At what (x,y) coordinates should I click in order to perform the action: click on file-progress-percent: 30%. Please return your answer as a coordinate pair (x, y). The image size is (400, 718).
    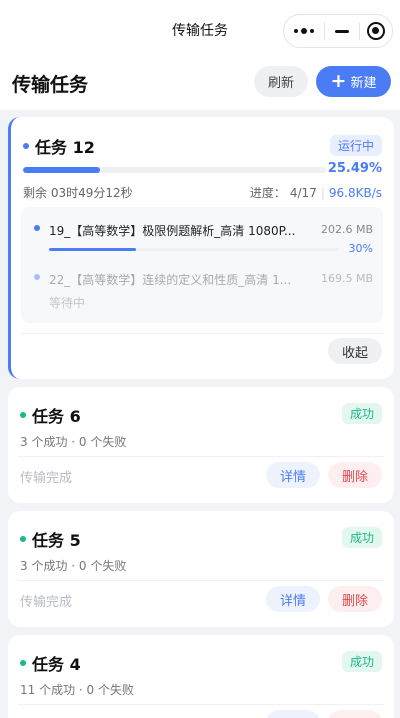
    Looking at the image, I should click on (360, 248).